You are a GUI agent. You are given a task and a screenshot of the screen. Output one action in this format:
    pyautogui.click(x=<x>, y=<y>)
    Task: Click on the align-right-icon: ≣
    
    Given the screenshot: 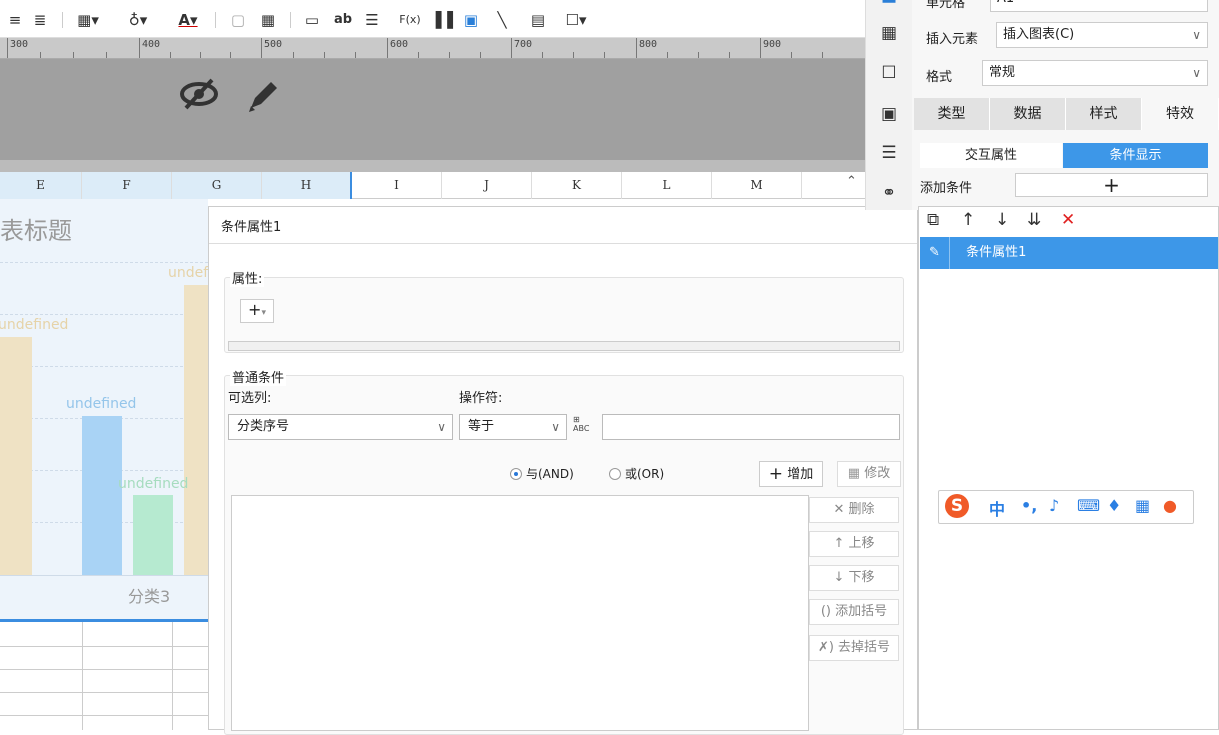 What is the action you would take?
    pyautogui.click(x=40, y=20)
    